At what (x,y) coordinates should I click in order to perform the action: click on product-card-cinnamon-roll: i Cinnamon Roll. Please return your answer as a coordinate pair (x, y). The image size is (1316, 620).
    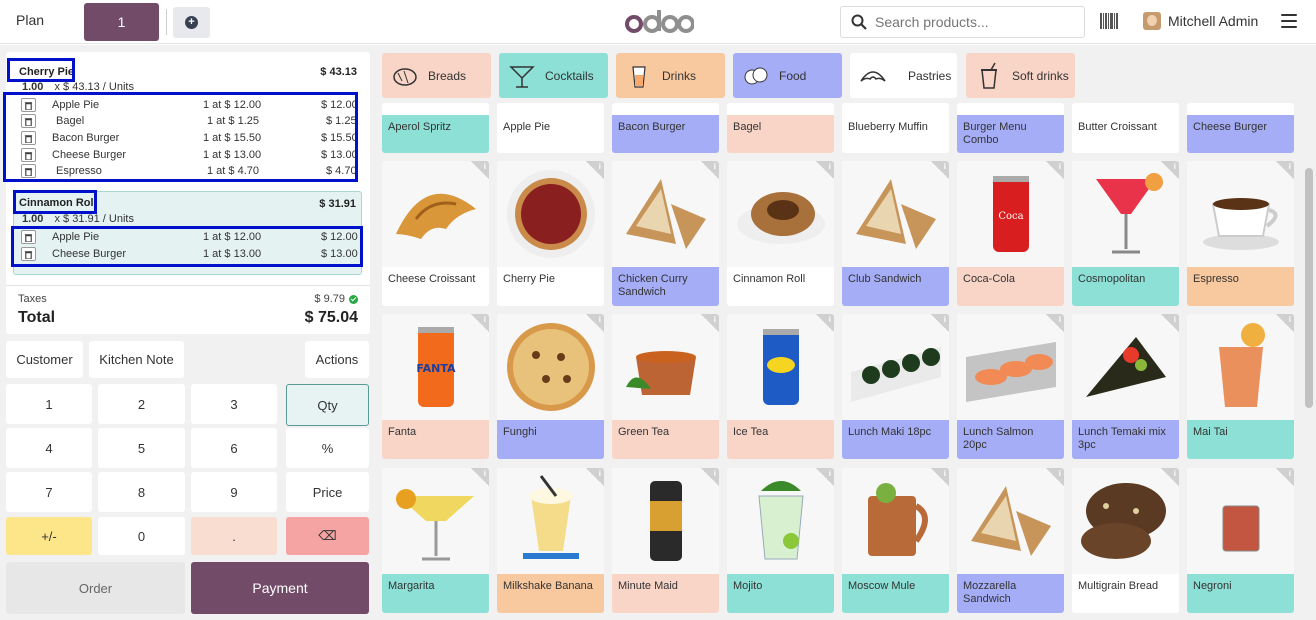
    Looking at the image, I should click on (780, 233).